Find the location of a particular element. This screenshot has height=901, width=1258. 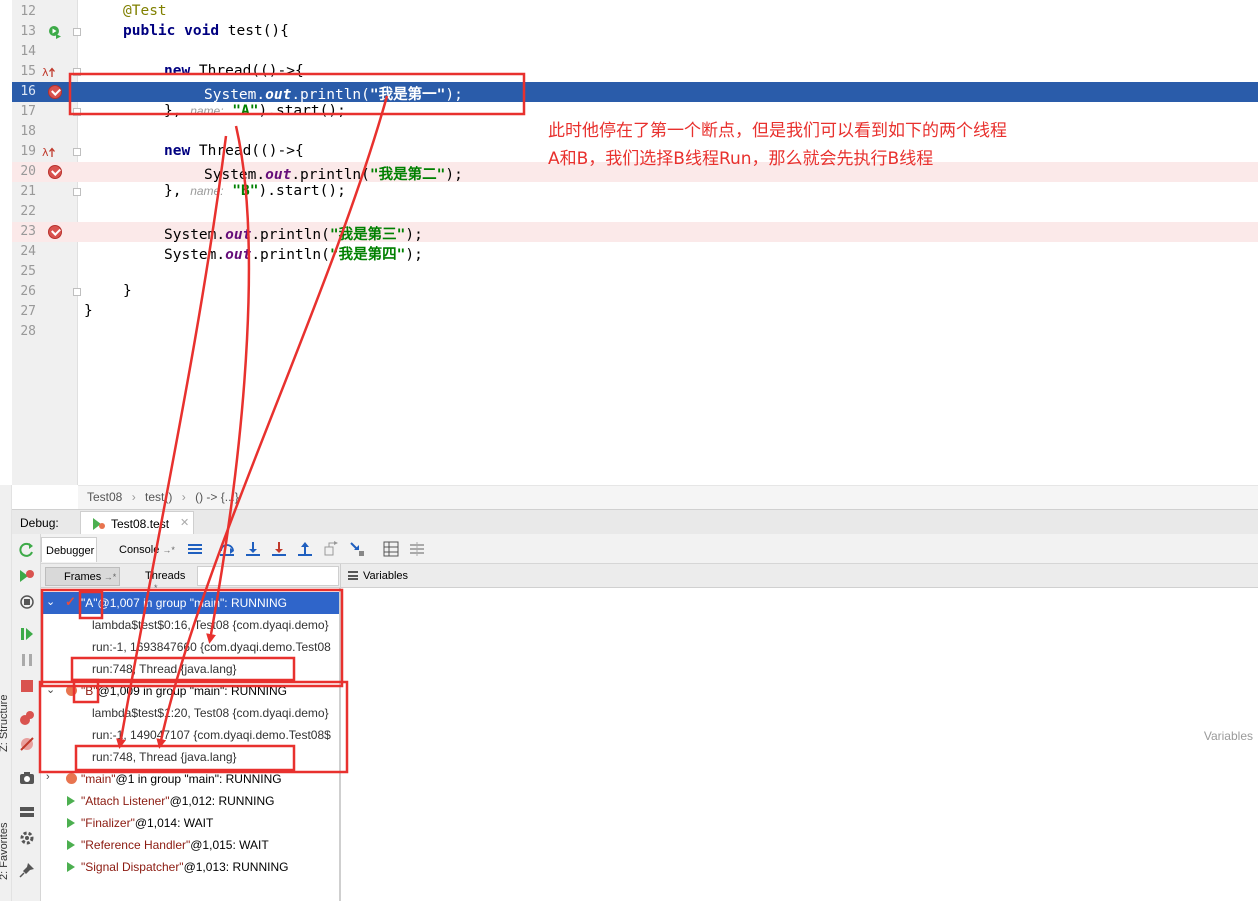

suspended-thread-icon is located at coordinates (71, 778).